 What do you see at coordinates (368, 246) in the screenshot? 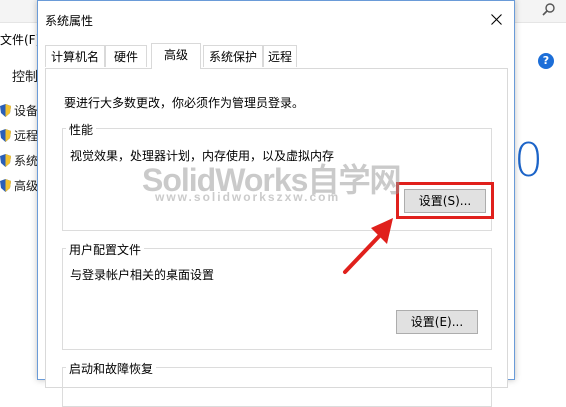
I see `annotation-arrow-icon` at bounding box center [368, 246].